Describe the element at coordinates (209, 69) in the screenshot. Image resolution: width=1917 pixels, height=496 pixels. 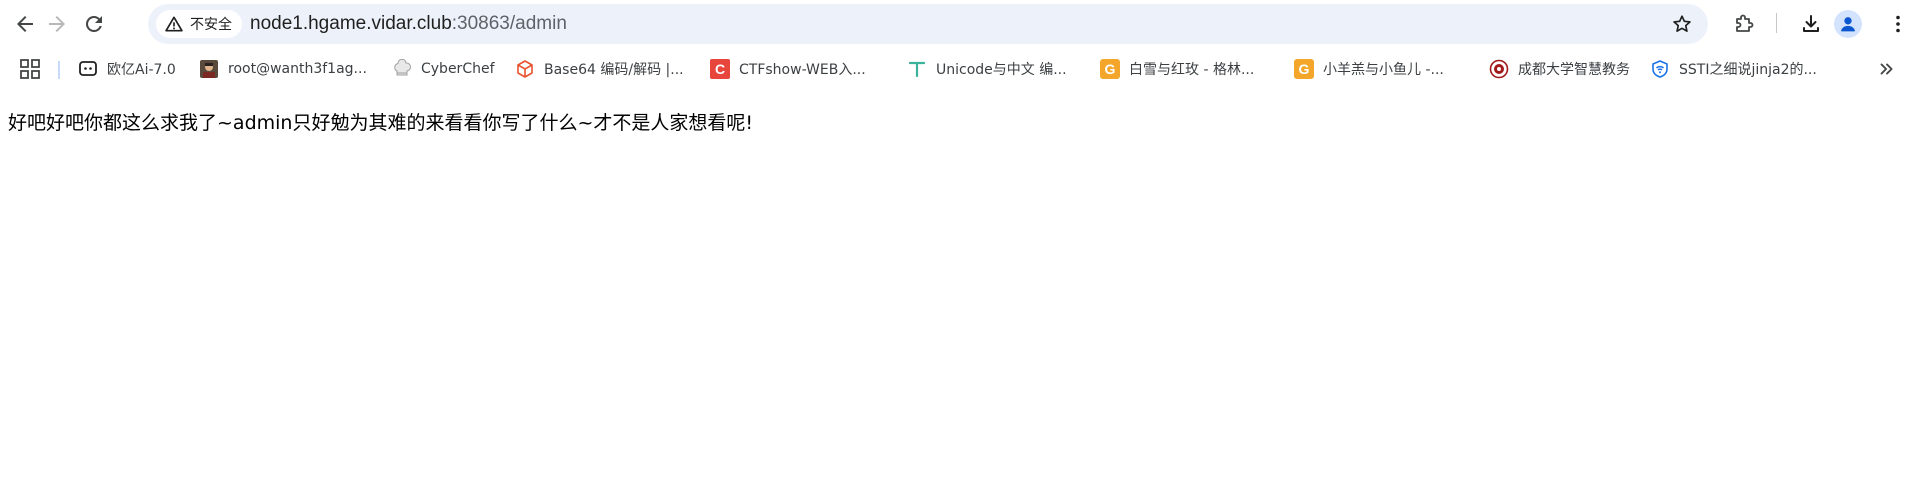
I see `avatar-photo-icon` at that location.